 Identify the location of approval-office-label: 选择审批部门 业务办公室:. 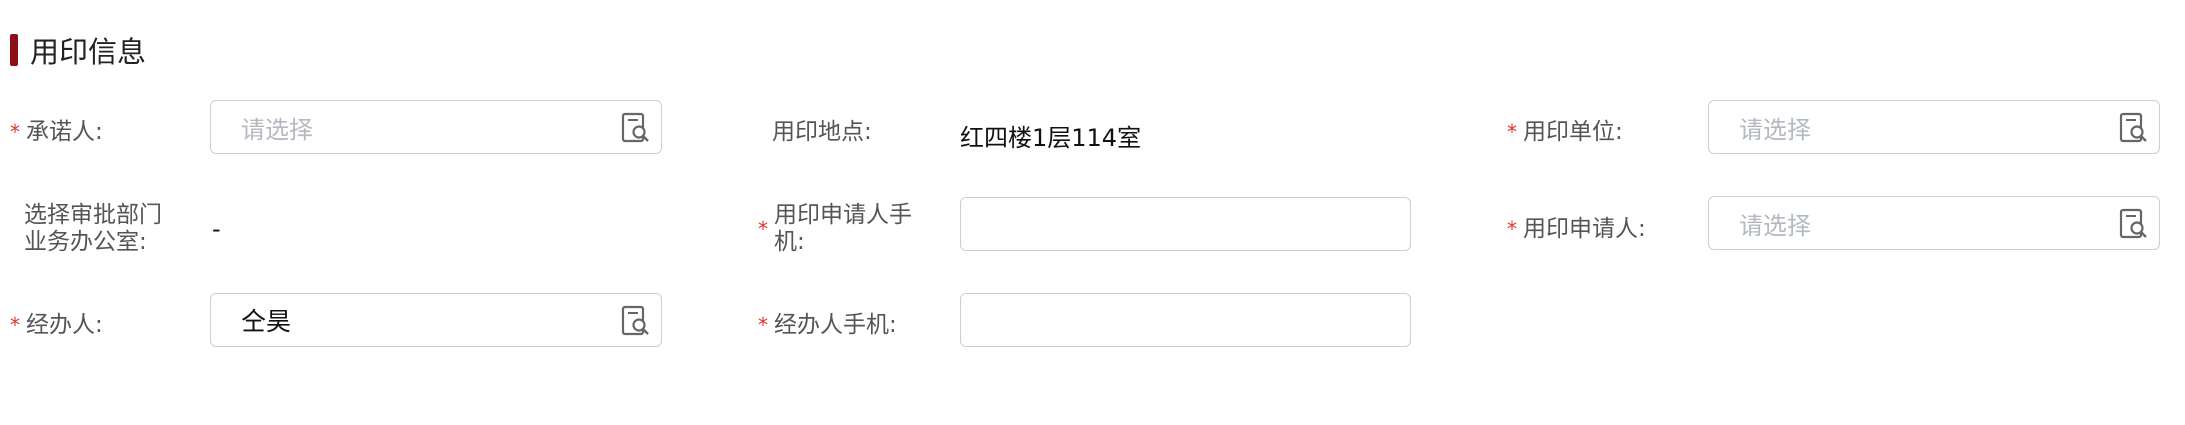
(93, 228).